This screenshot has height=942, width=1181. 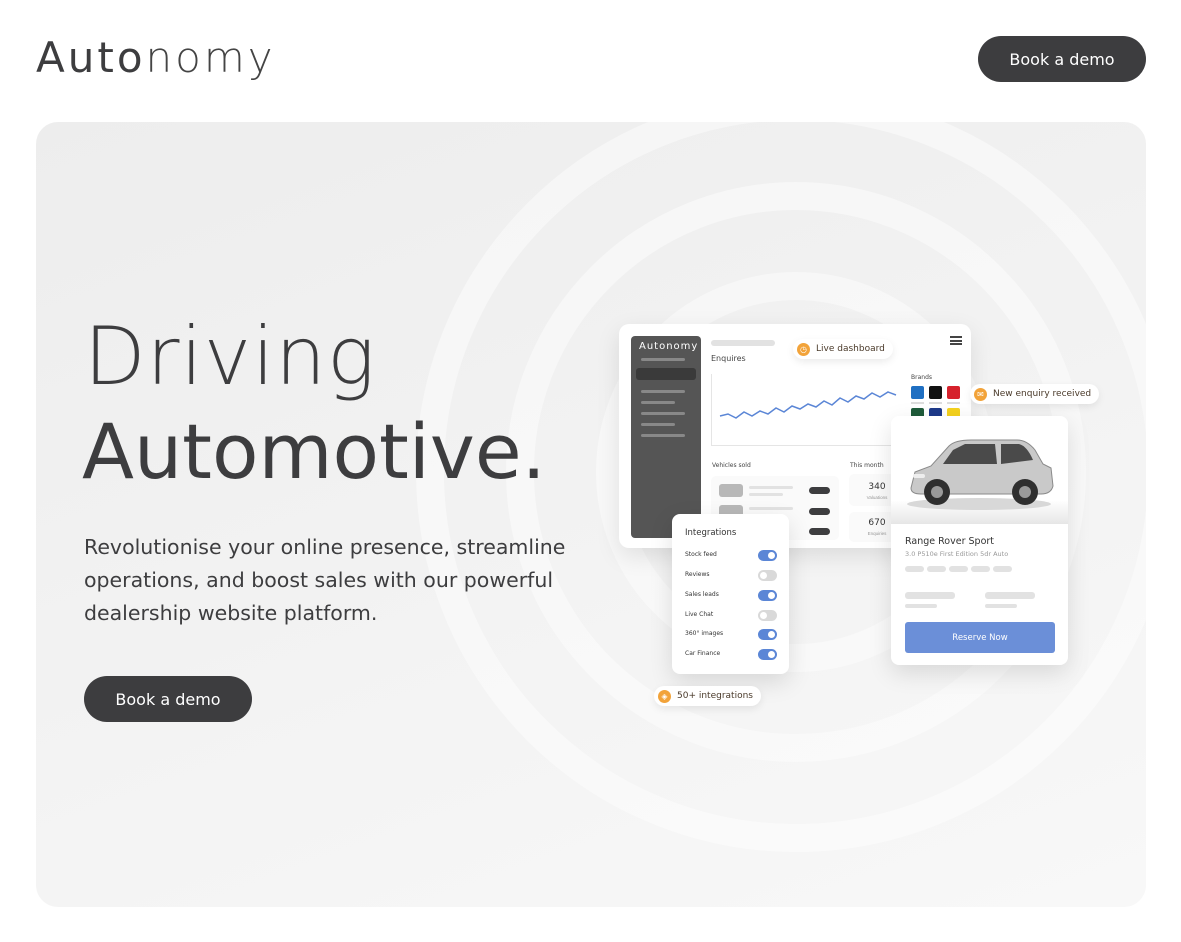 I want to click on live-chat-toggle, so click(x=767, y=615).